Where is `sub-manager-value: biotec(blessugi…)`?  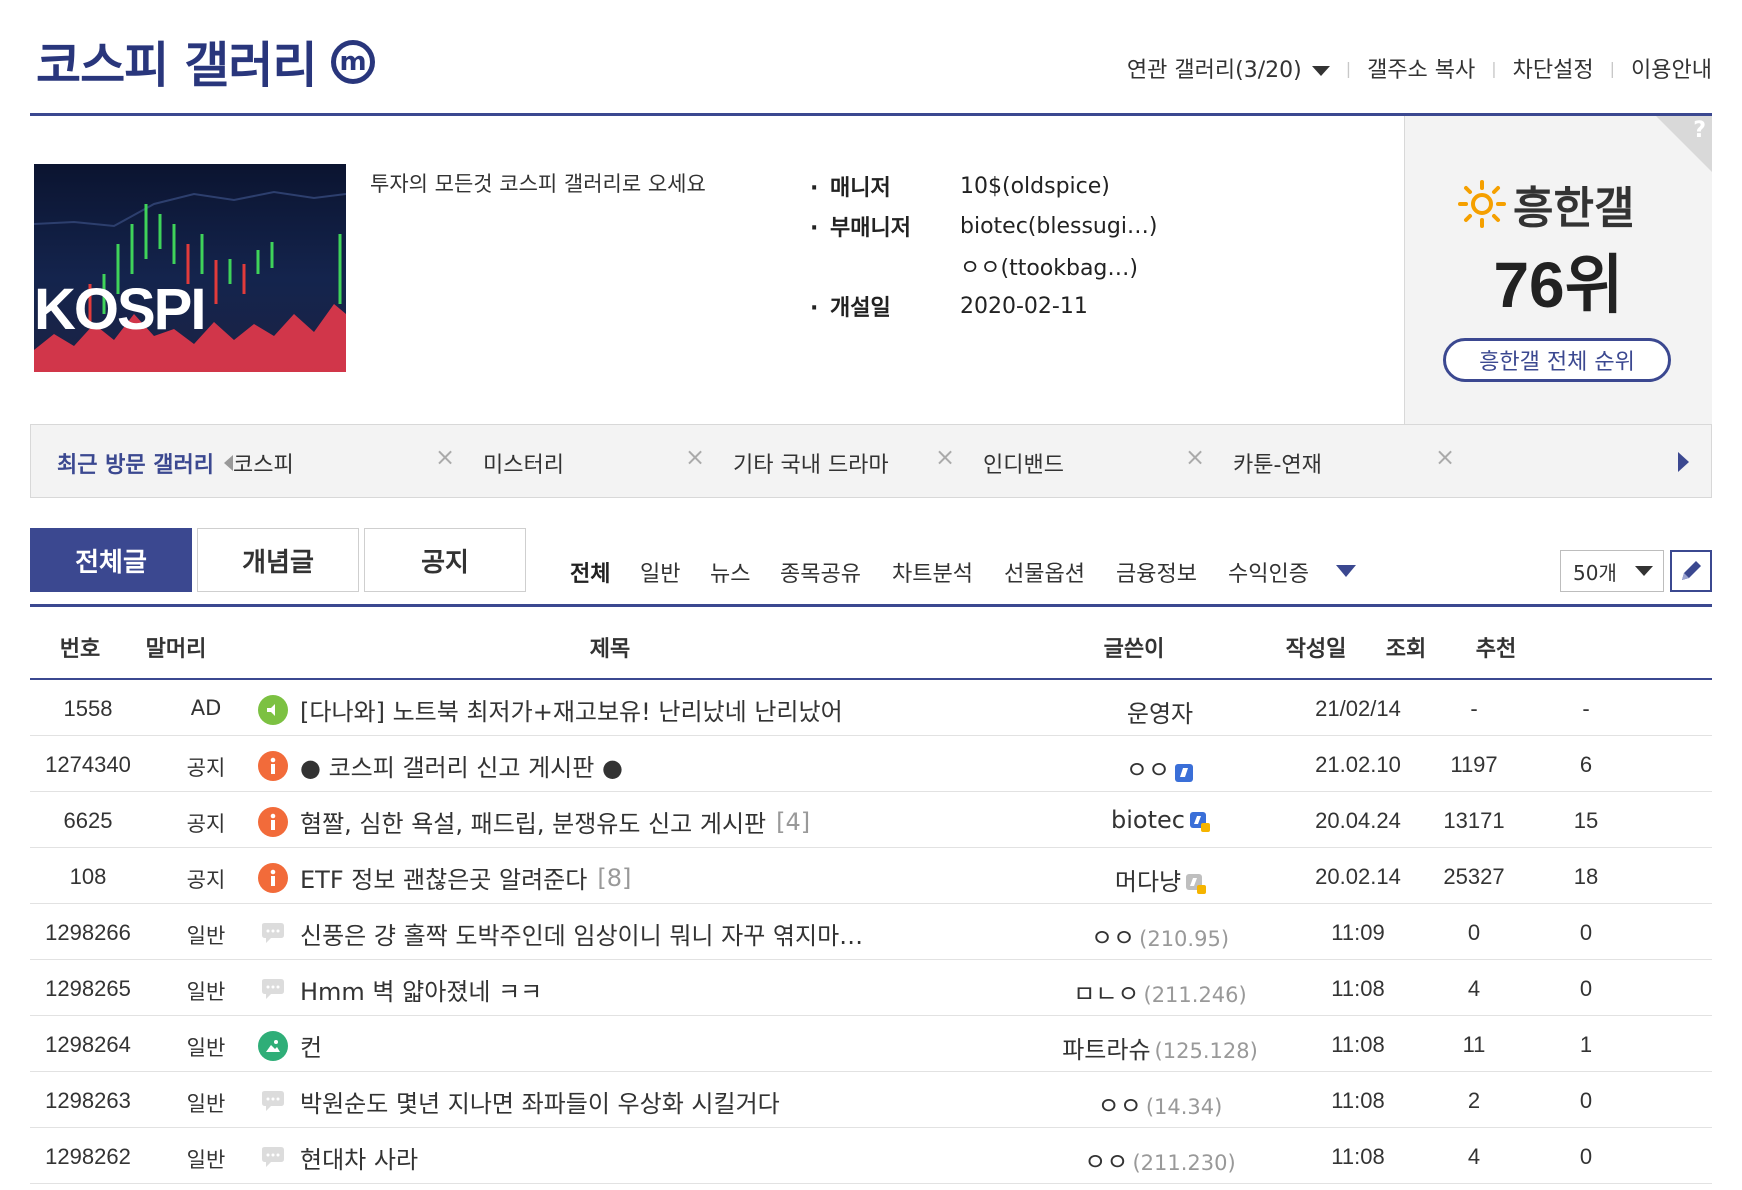 sub-manager-value: biotec(blessugi…) is located at coordinates (1059, 226).